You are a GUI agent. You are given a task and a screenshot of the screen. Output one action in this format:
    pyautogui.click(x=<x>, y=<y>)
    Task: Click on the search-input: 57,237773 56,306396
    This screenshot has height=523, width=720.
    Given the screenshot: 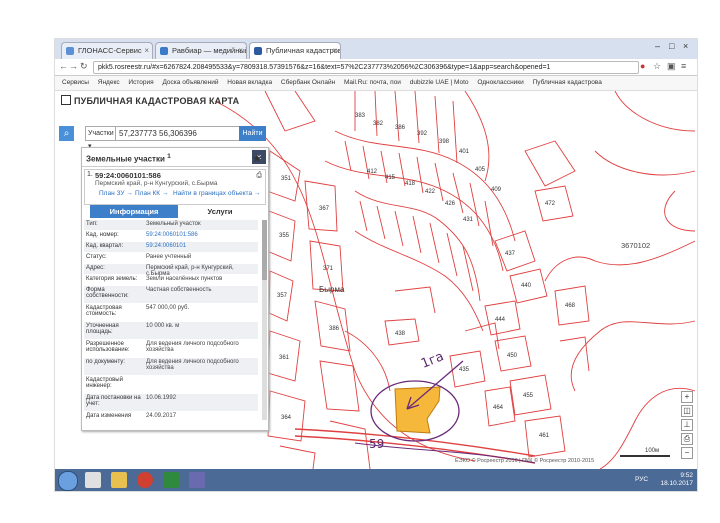 What is the action you would take?
    pyautogui.click(x=177, y=133)
    